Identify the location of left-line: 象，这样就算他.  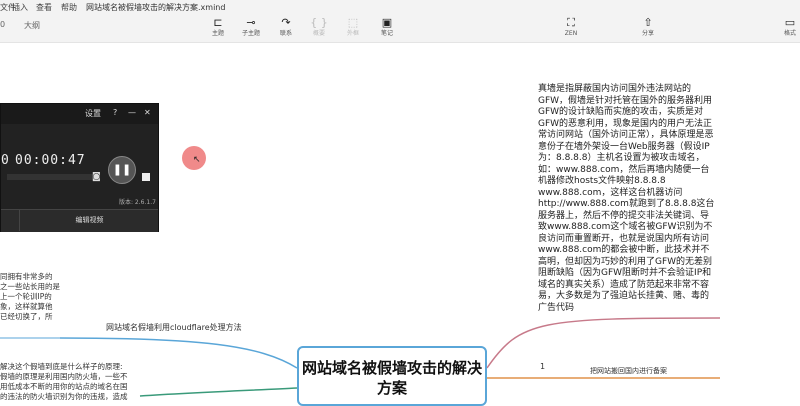
(26, 306).